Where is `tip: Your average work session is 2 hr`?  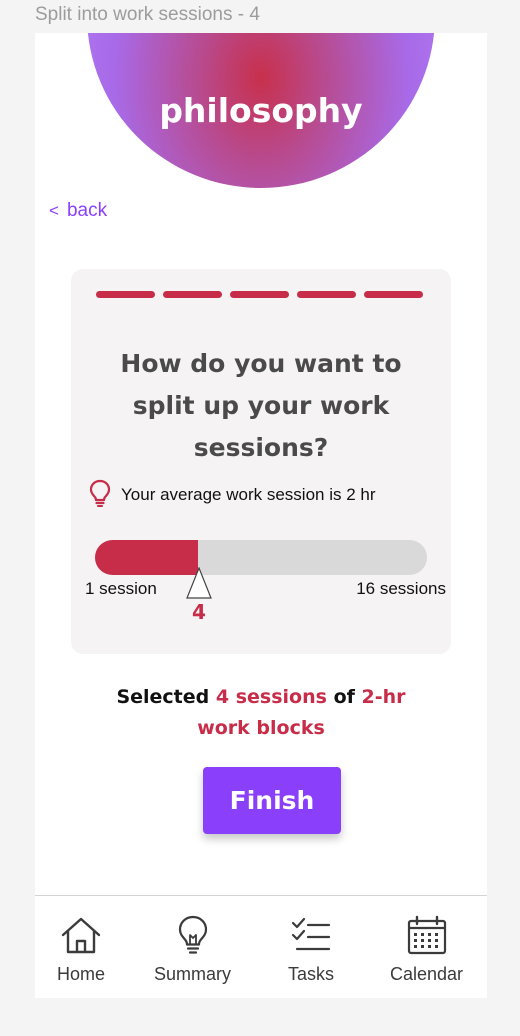
tip: Your average work session is 2 hr is located at coordinates (232, 495).